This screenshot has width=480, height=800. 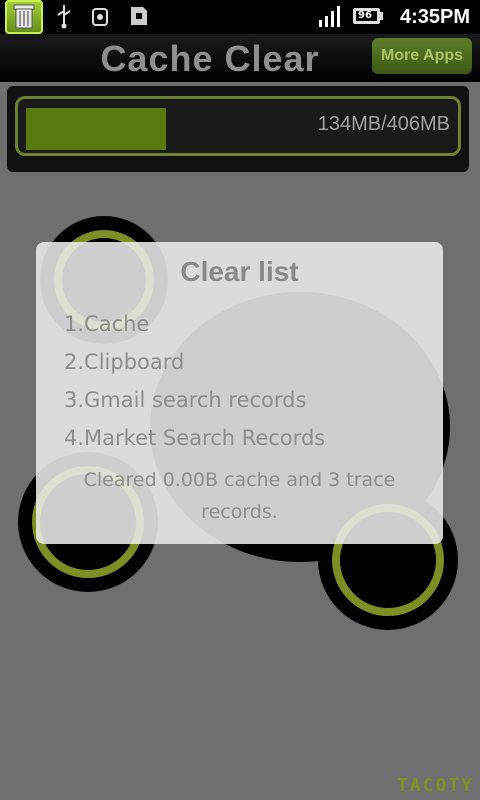 I want to click on usb-debug-icon, so click(x=100, y=16).